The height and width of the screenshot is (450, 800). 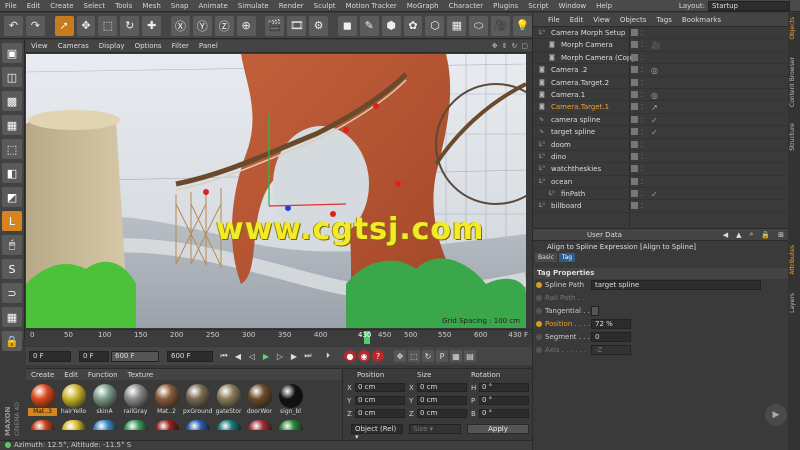 What do you see at coordinates (224, 25) in the screenshot?
I see `z-axis-icon: Ⓩ` at bounding box center [224, 25].